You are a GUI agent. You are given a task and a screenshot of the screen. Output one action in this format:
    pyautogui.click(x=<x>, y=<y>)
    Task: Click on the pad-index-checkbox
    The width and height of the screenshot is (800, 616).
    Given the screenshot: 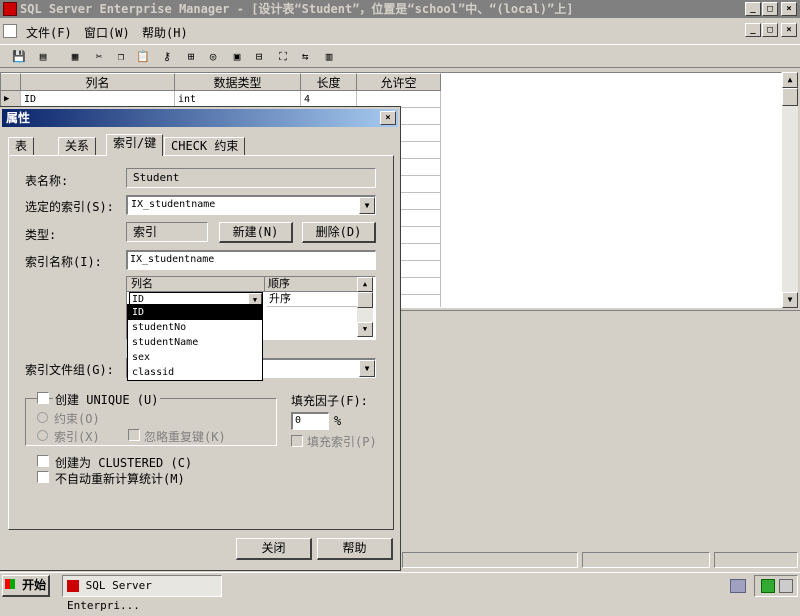 What is the action you would take?
    pyautogui.click(x=297, y=441)
    